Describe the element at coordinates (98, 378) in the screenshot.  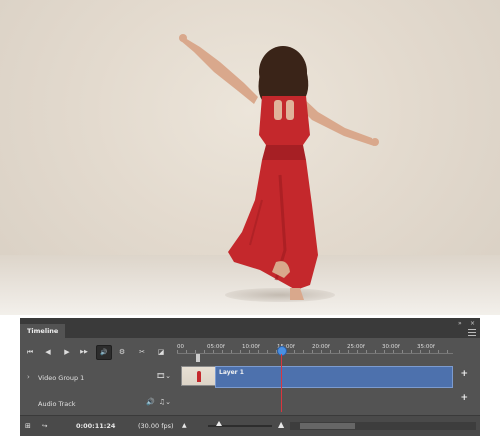
I see `video-group-header: › Video Group 1 🎞⌄` at that location.